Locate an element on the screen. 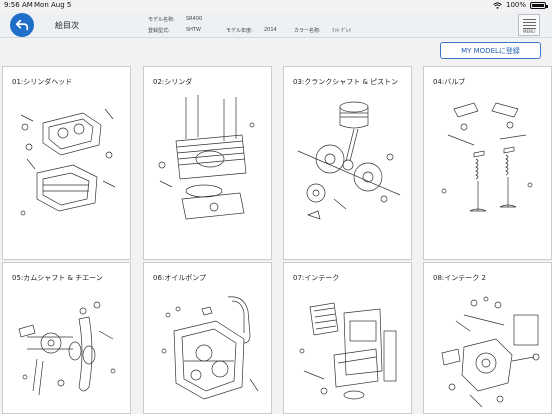 The image size is (552, 414). diagram-card: 06:オイルポンプ is located at coordinates (207, 338).